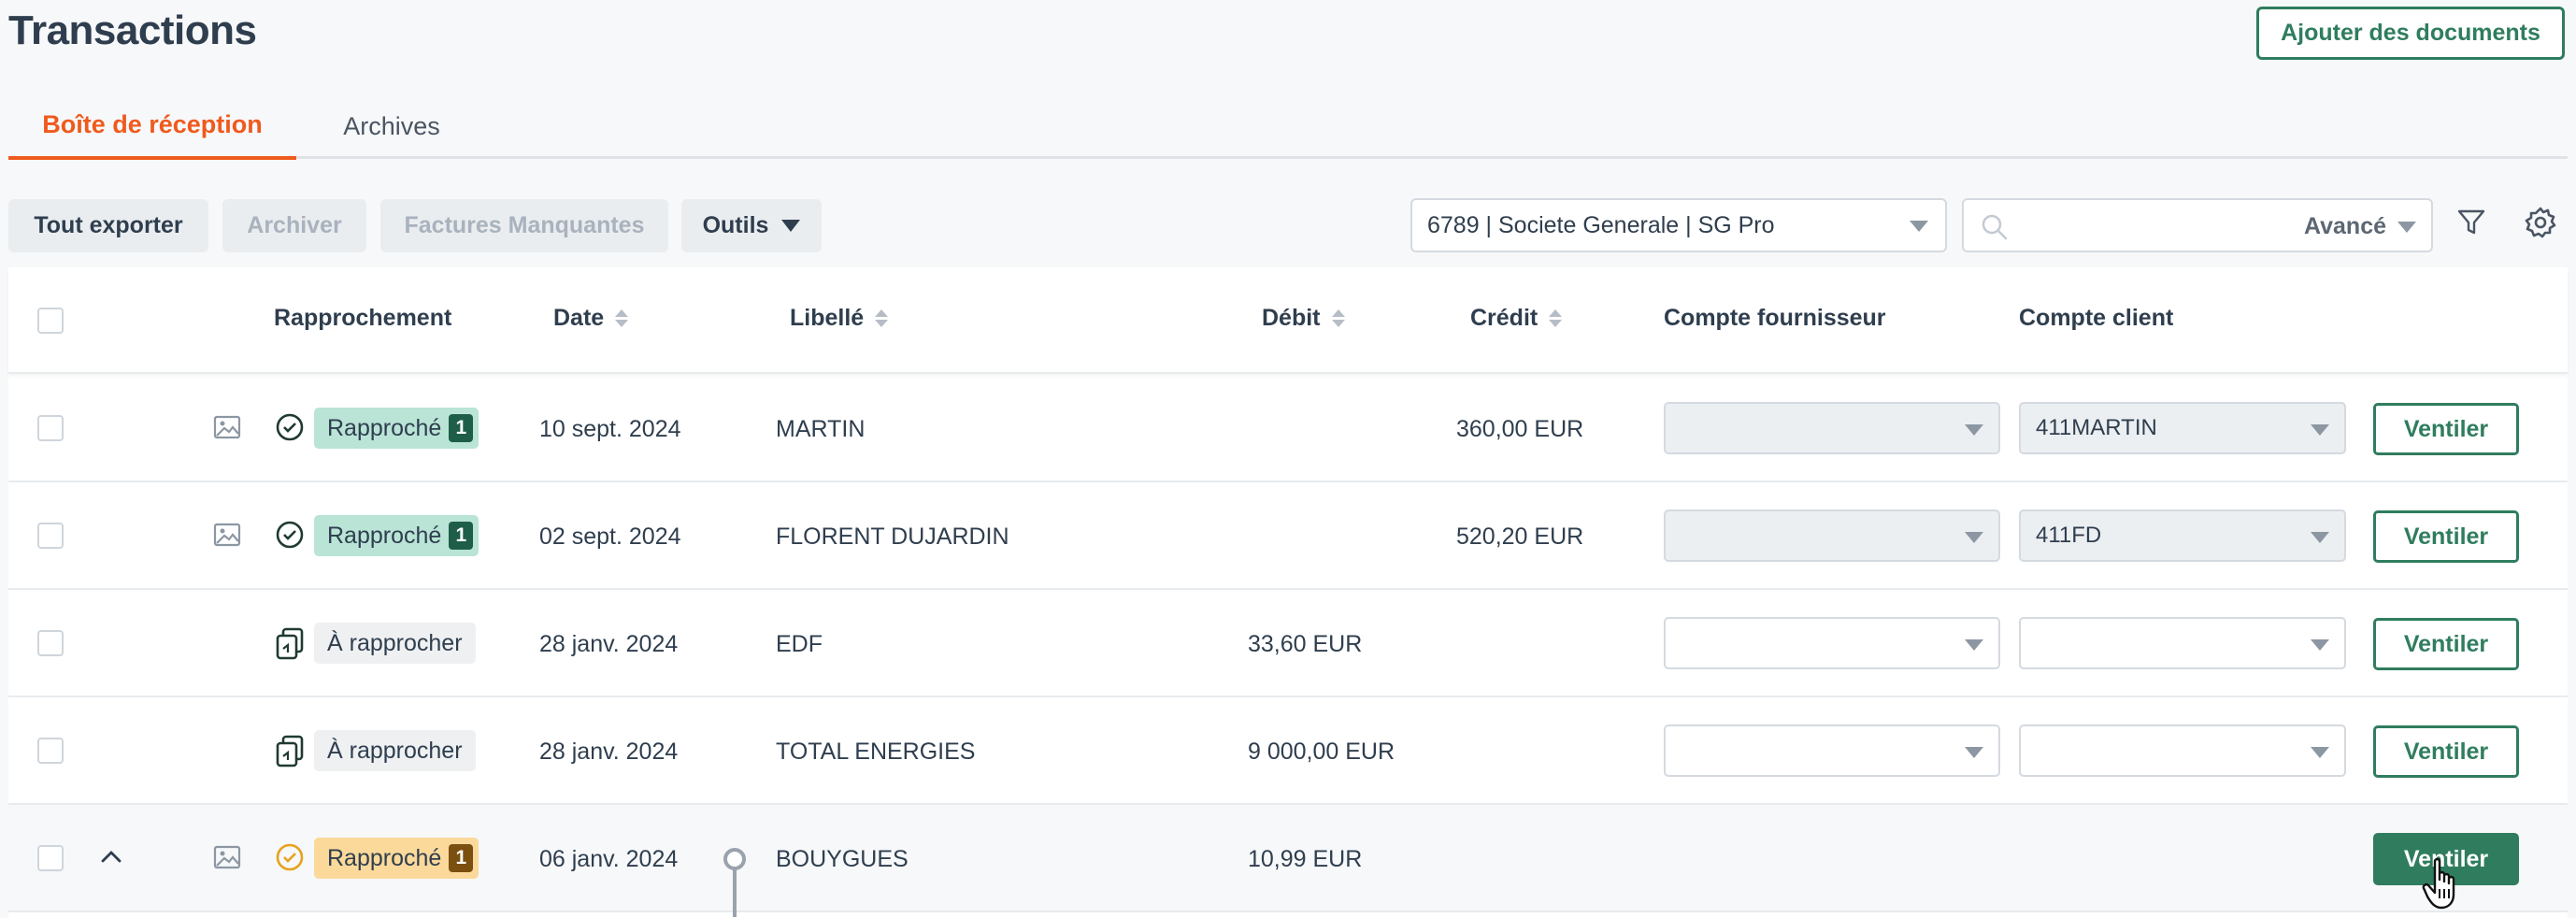  I want to click on bank-account-select: 6789 | Societe Generale | SG Pro, so click(1678, 225).